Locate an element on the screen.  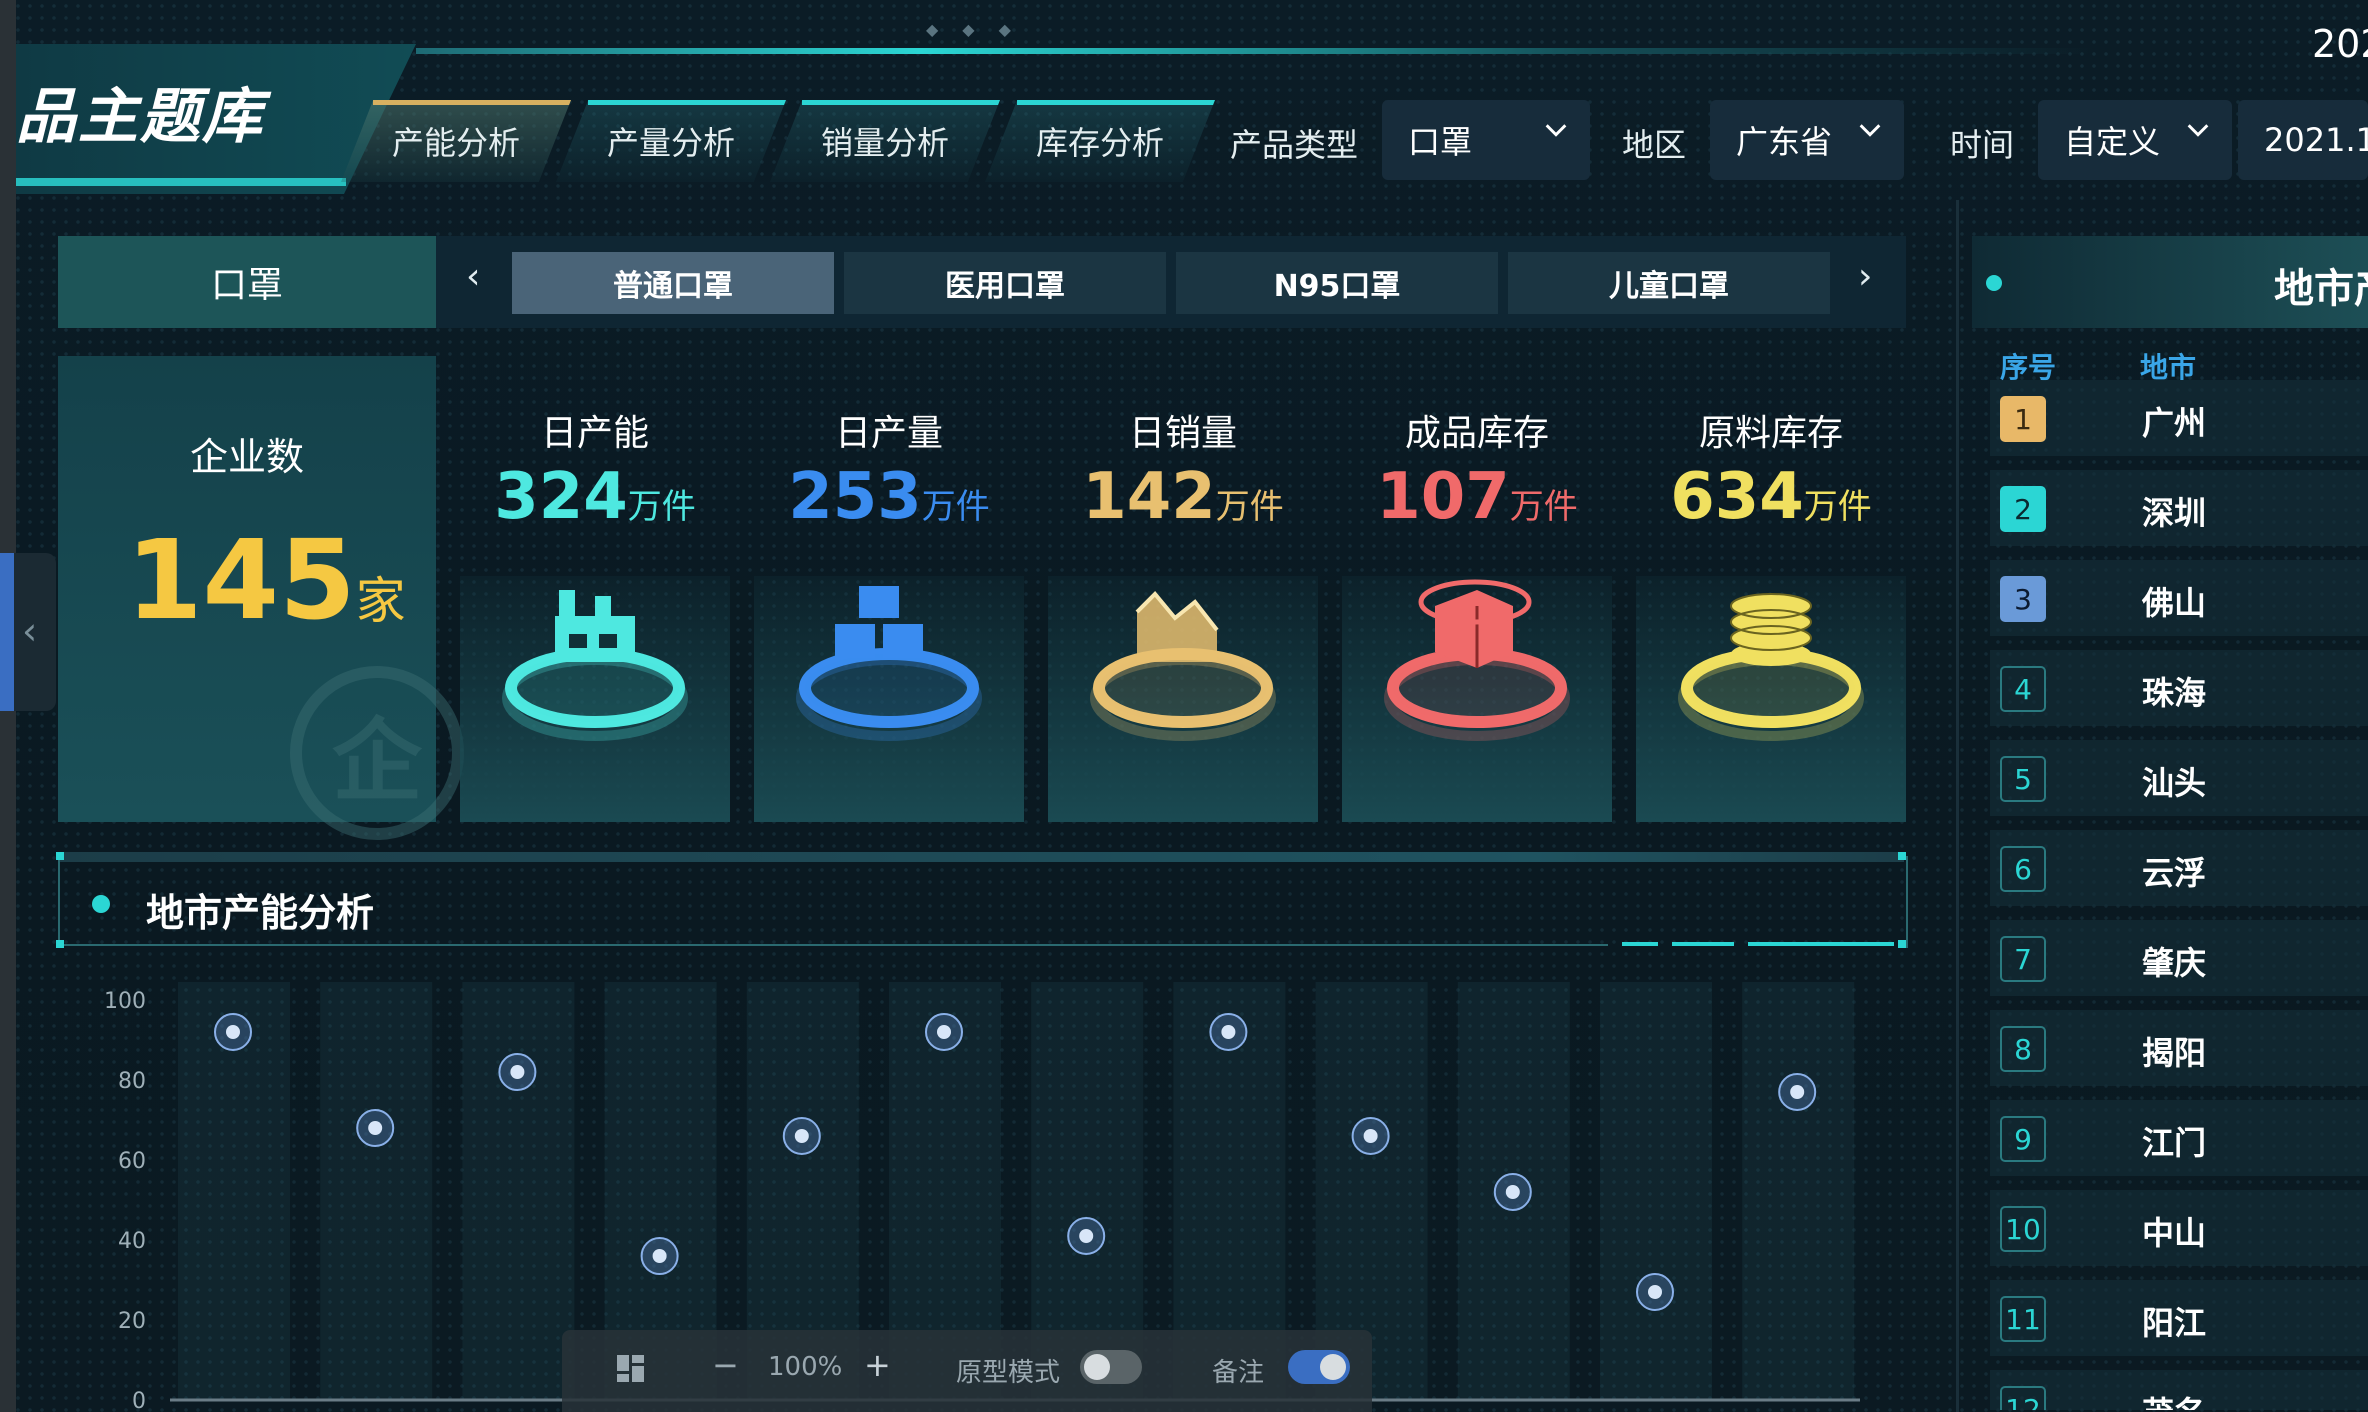
time-label: 时间 is located at coordinates (1982, 145).